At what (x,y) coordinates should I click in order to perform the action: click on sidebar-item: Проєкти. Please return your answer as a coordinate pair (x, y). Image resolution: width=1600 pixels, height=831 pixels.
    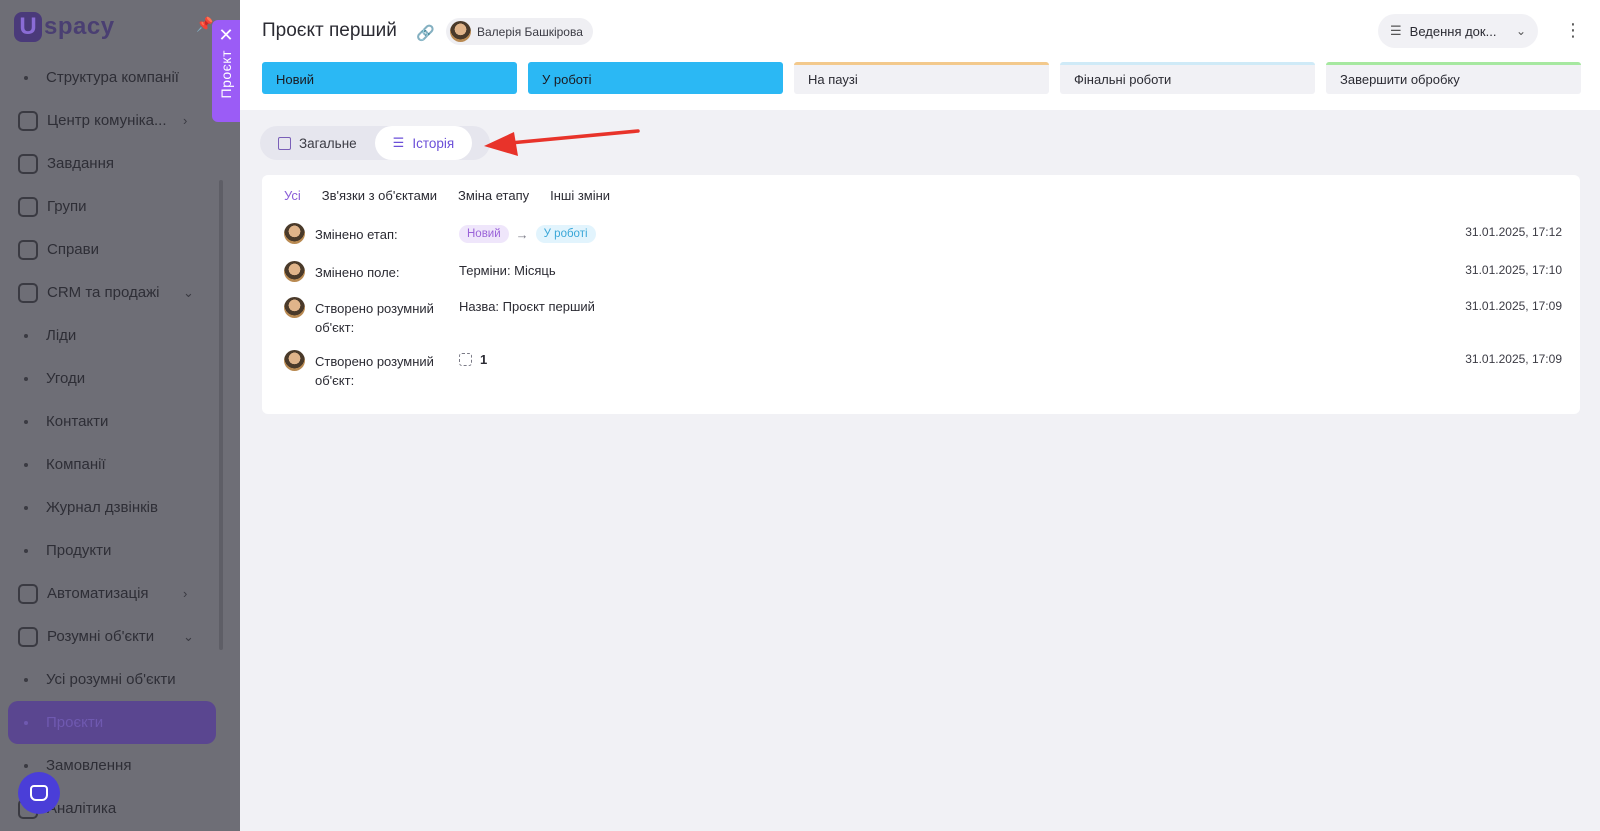
    Looking at the image, I should click on (112, 722).